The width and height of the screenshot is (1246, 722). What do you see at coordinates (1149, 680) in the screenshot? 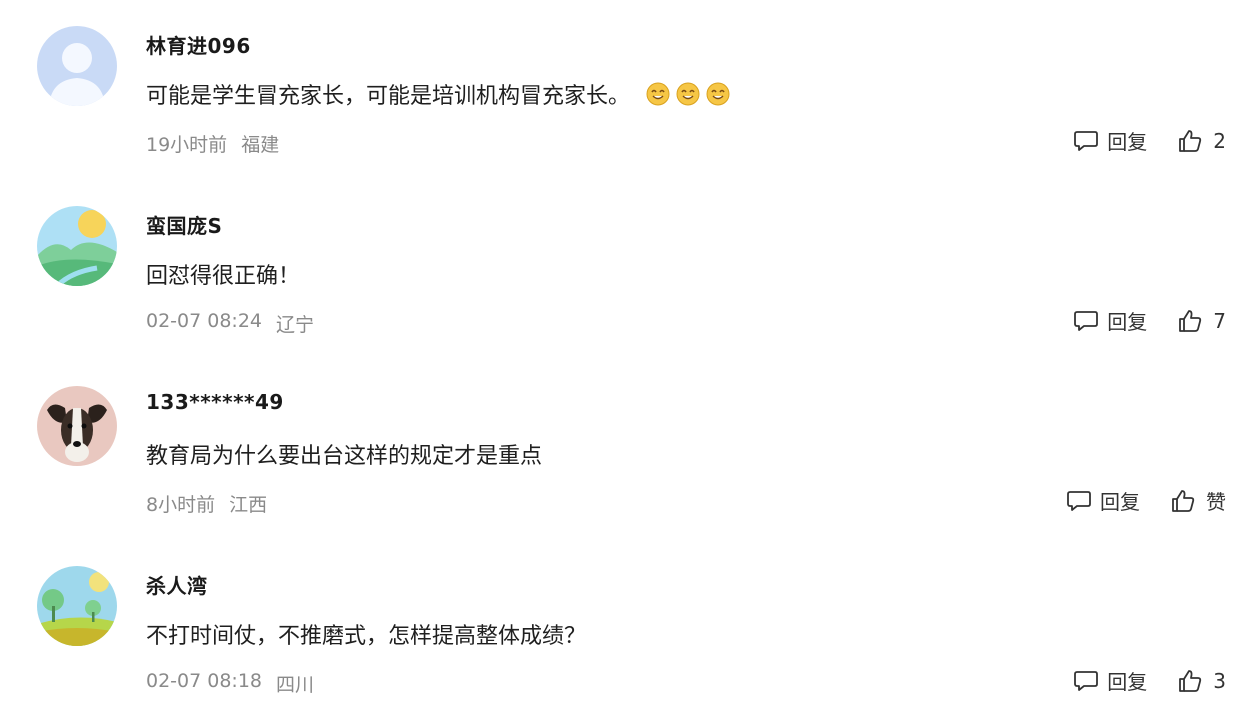
I see `comment-actions: 回复 3` at bounding box center [1149, 680].